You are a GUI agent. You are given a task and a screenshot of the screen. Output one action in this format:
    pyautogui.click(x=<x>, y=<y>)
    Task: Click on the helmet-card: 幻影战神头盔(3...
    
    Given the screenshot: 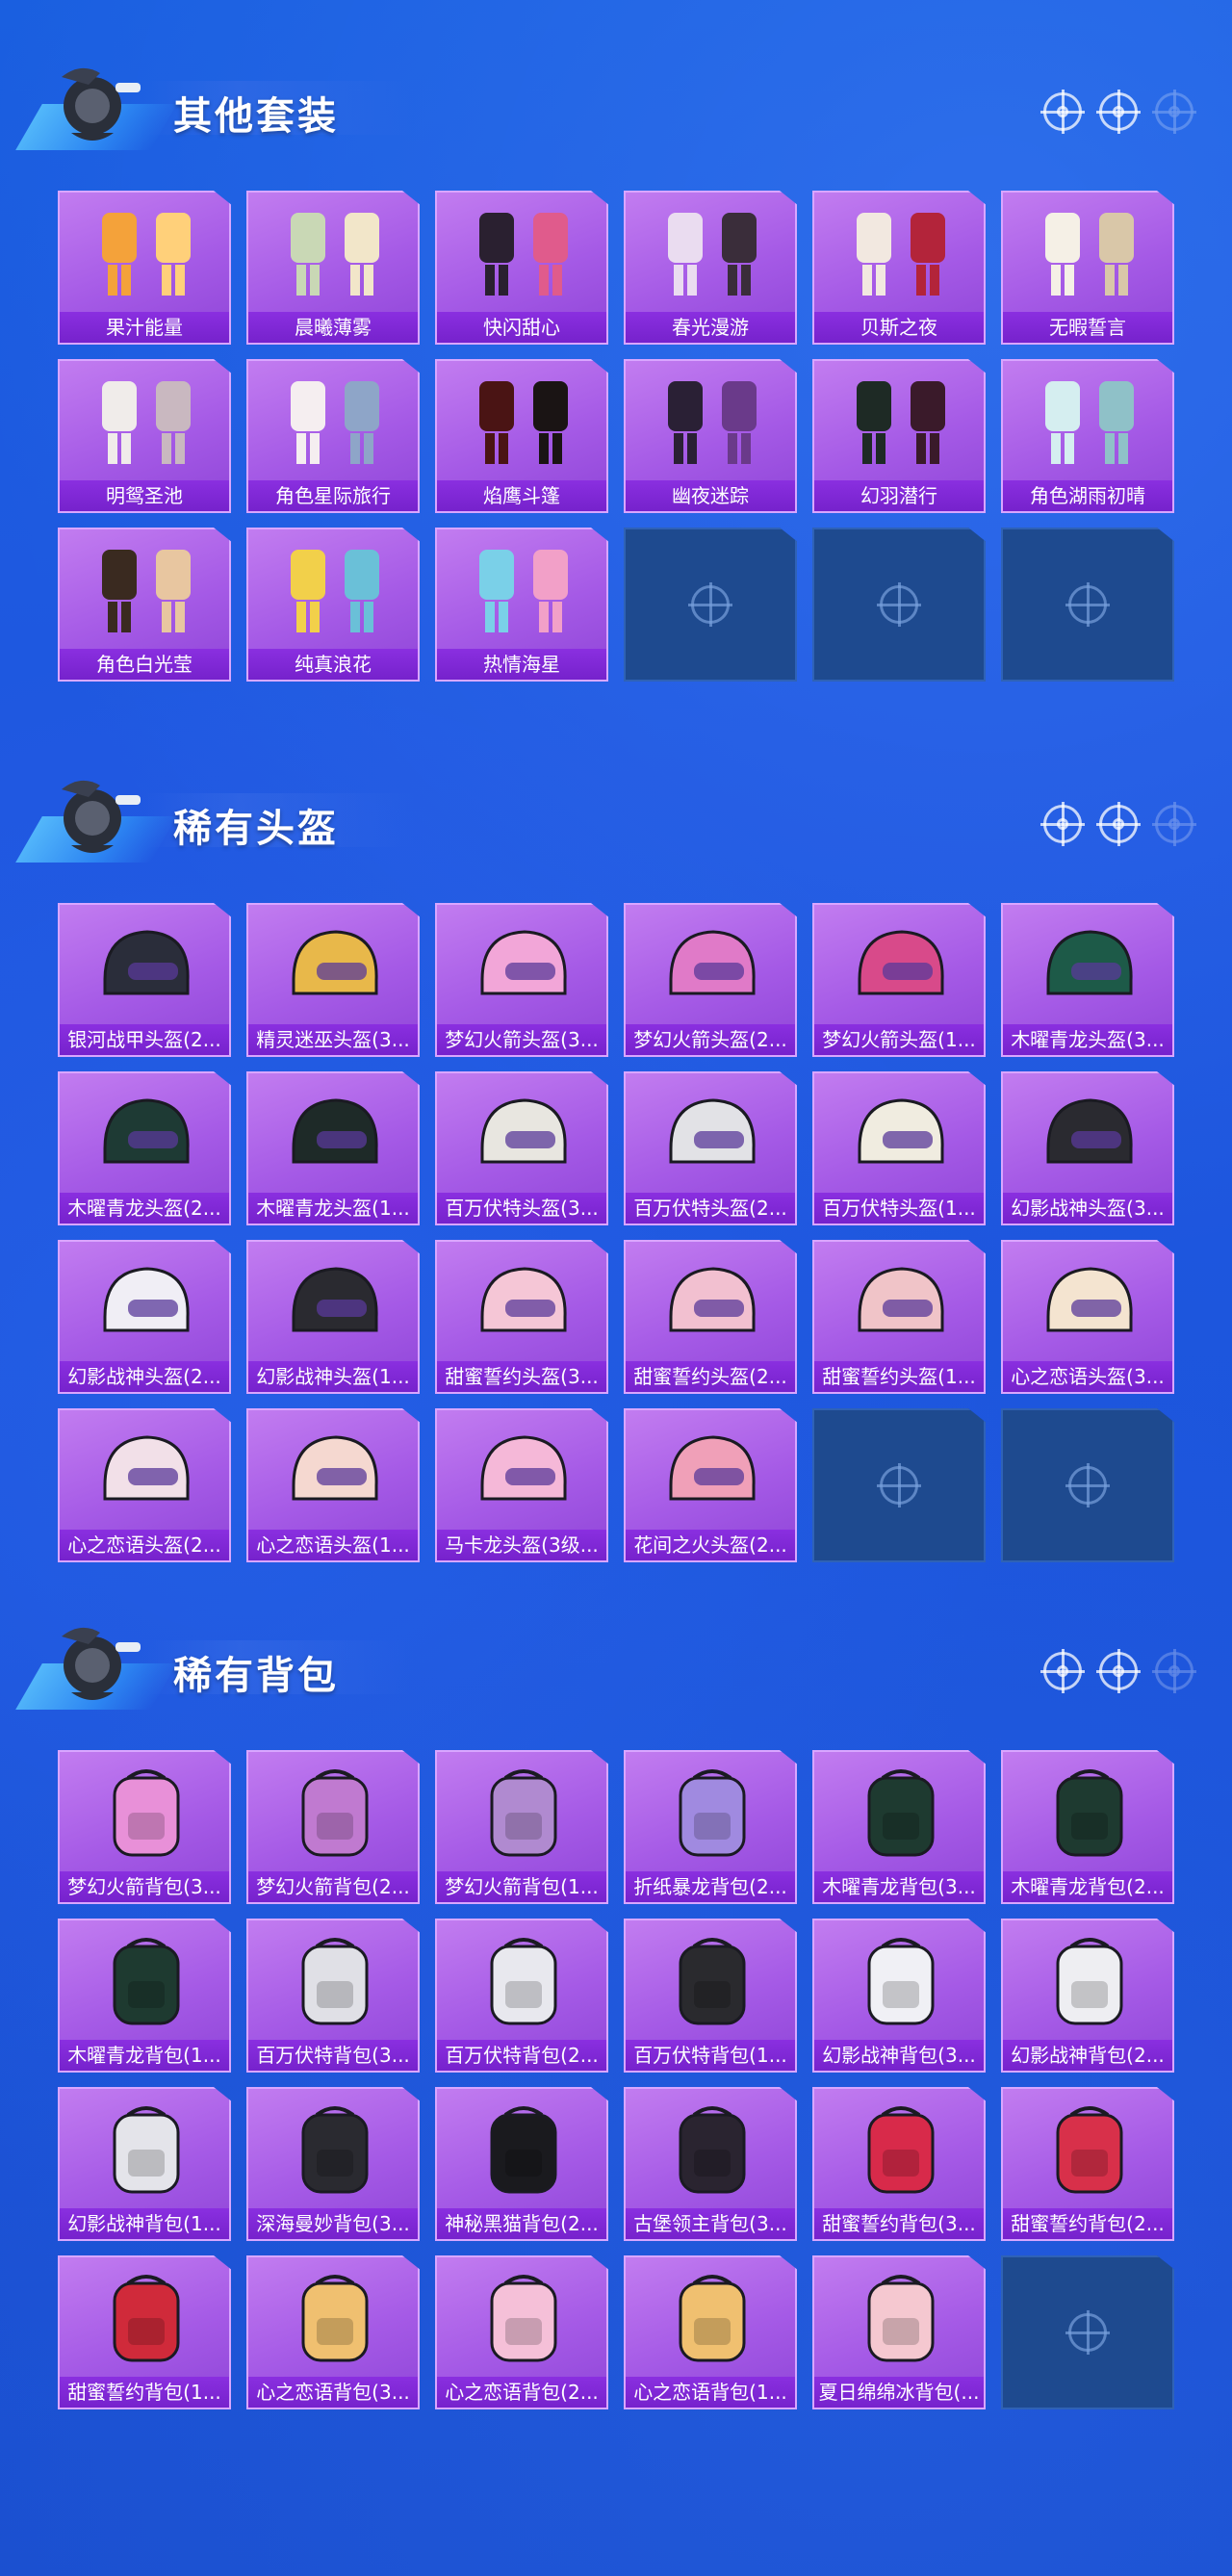 What is the action you would take?
    pyautogui.click(x=1087, y=1148)
    